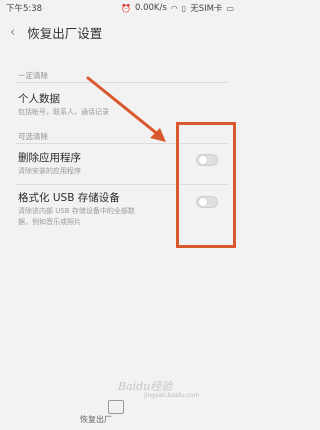 The height and width of the screenshot is (430, 320). I want to click on bottom-bar: 恢复出厂, so click(120, 411).